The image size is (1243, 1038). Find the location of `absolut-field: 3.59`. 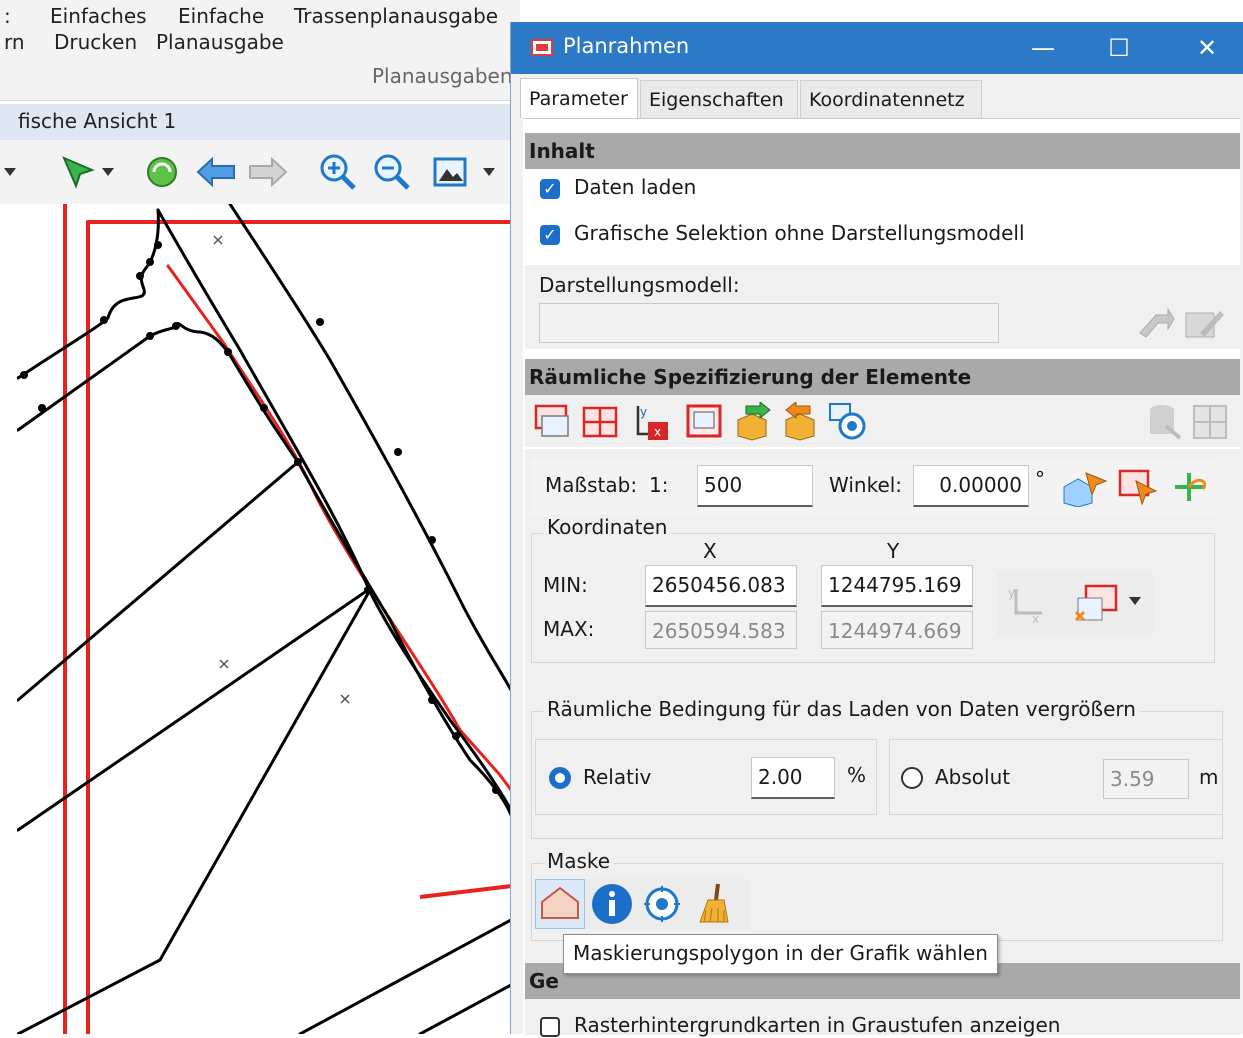

absolut-field: 3.59 is located at coordinates (1146, 779).